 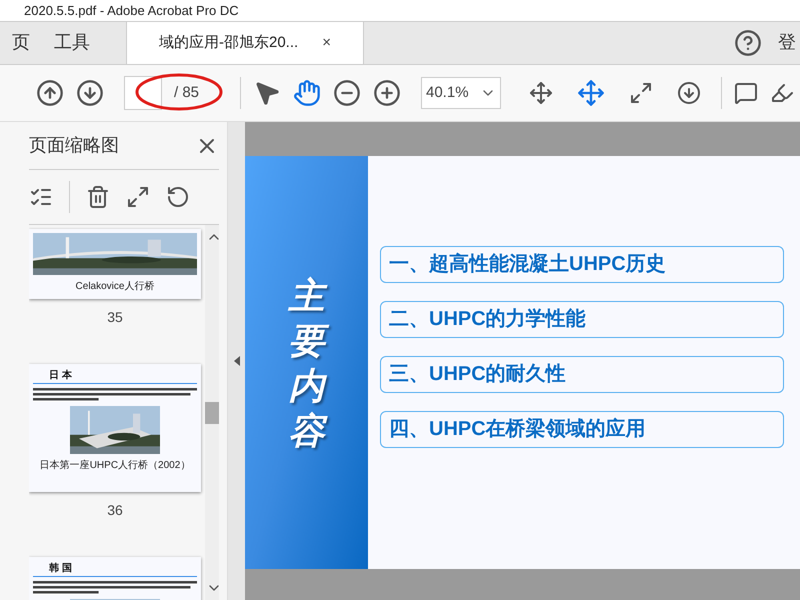 What do you see at coordinates (641, 93) in the screenshot?
I see `full-screen-icon` at bounding box center [641, 93].